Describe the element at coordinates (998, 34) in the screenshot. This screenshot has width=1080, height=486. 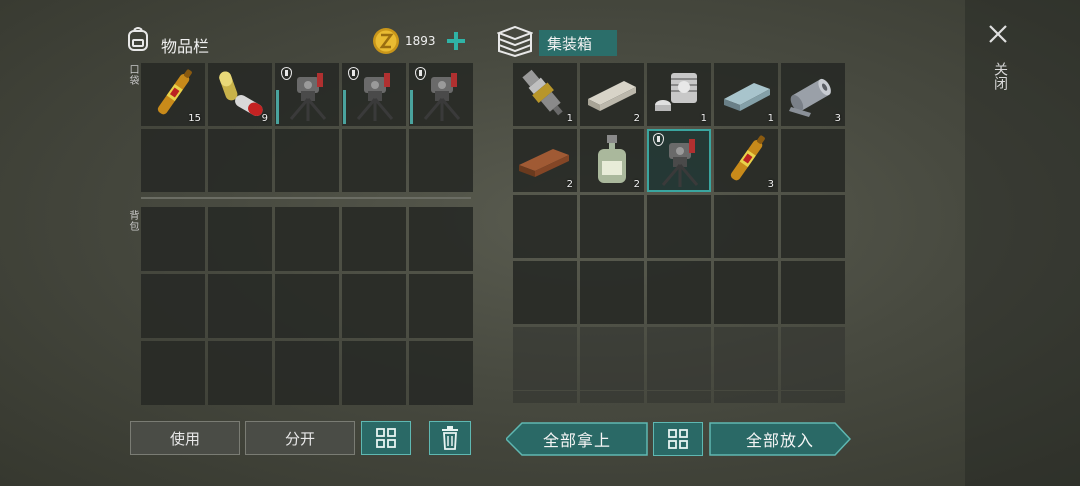
I see `close-icon` at that location.